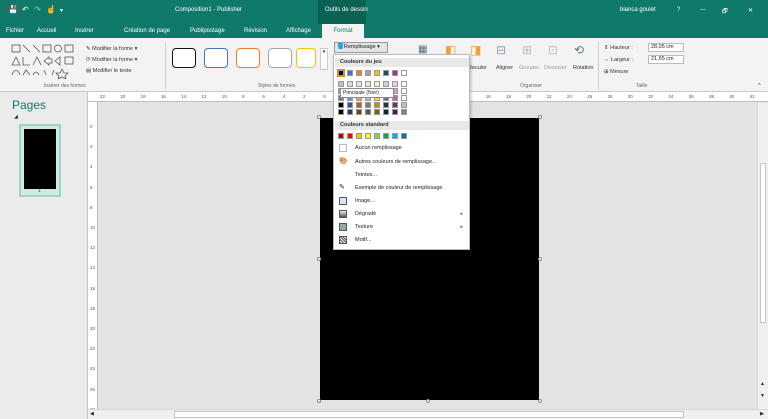 Image resolution: width=768 pixels, height=419 pixels. Describe the element at coordinates (25, 9) in the screenshot. I see `undo-icon: ↶` at that location.